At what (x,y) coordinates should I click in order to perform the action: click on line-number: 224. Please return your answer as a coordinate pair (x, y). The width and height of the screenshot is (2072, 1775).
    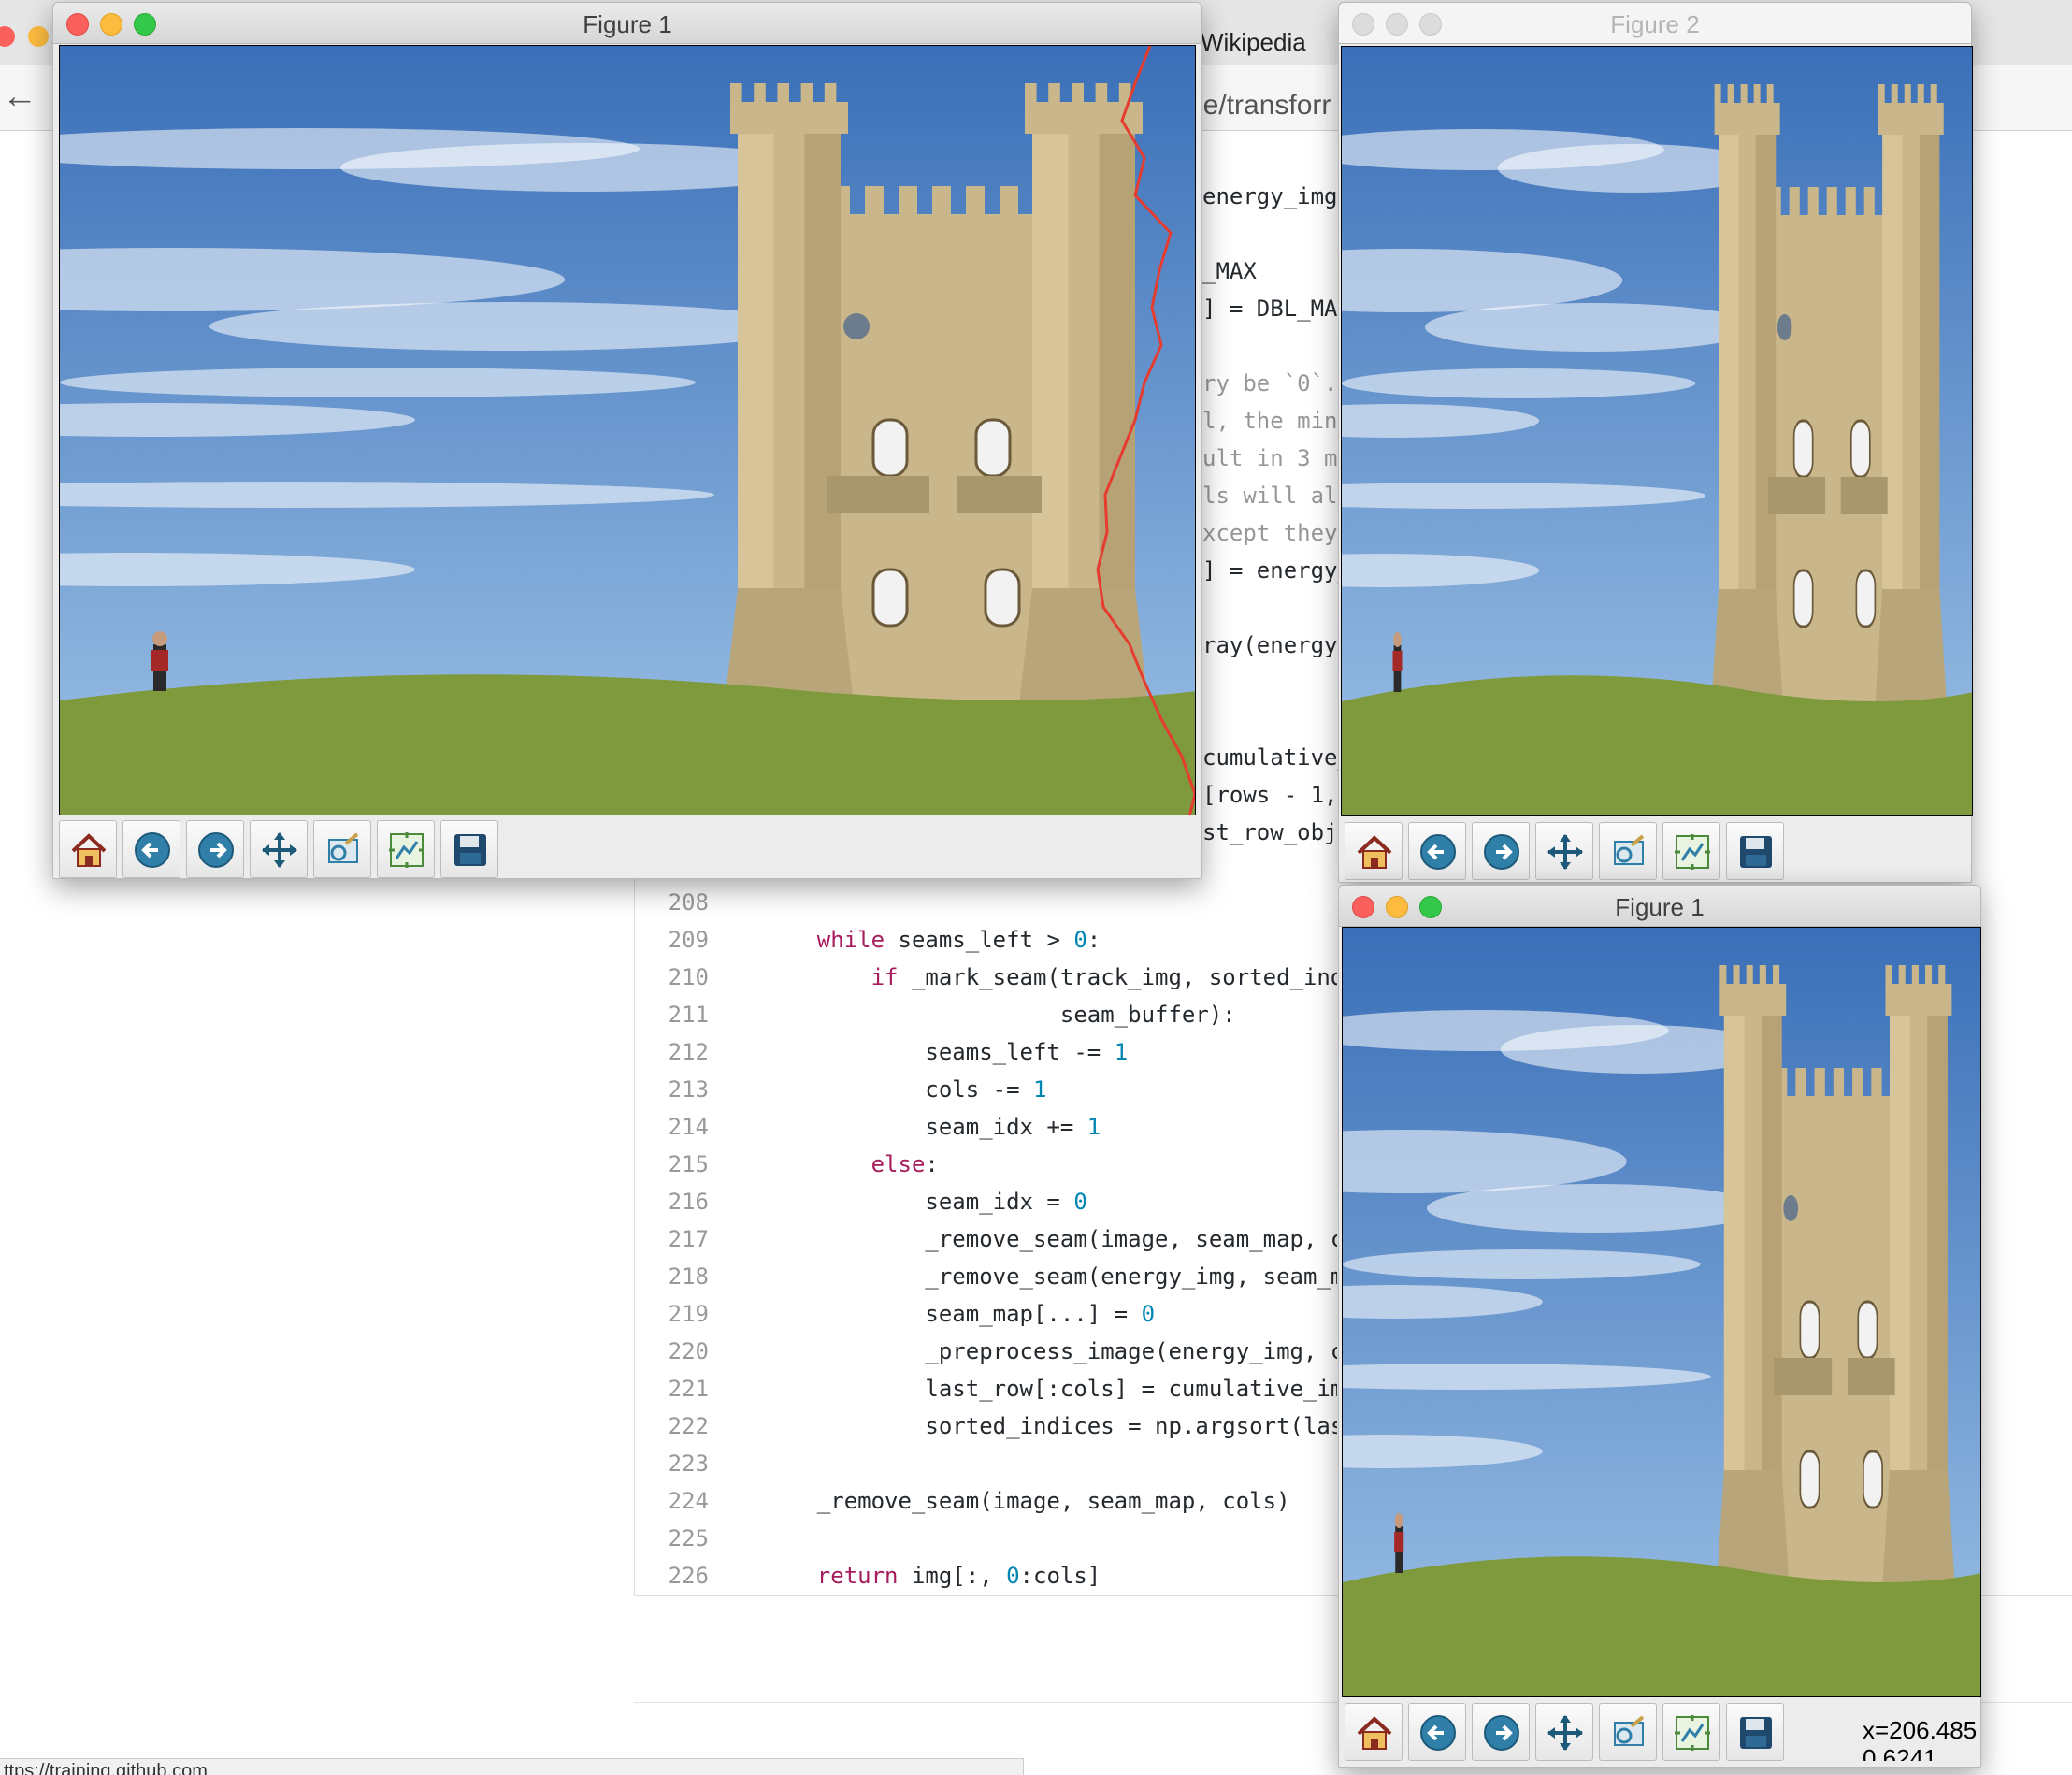
    Looking at the image, I should click on (688, 1501).